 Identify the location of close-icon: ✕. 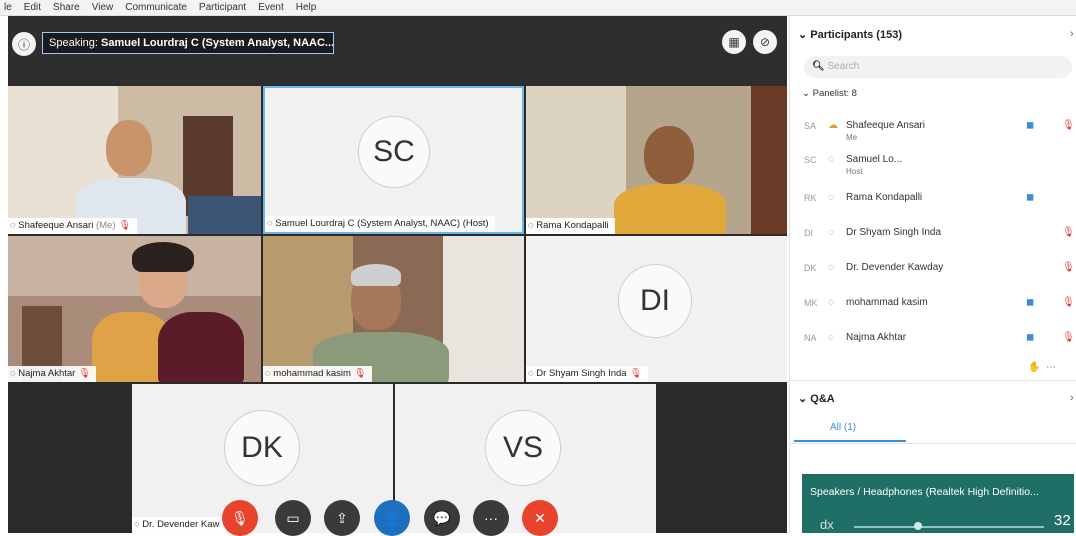
(540, 517).